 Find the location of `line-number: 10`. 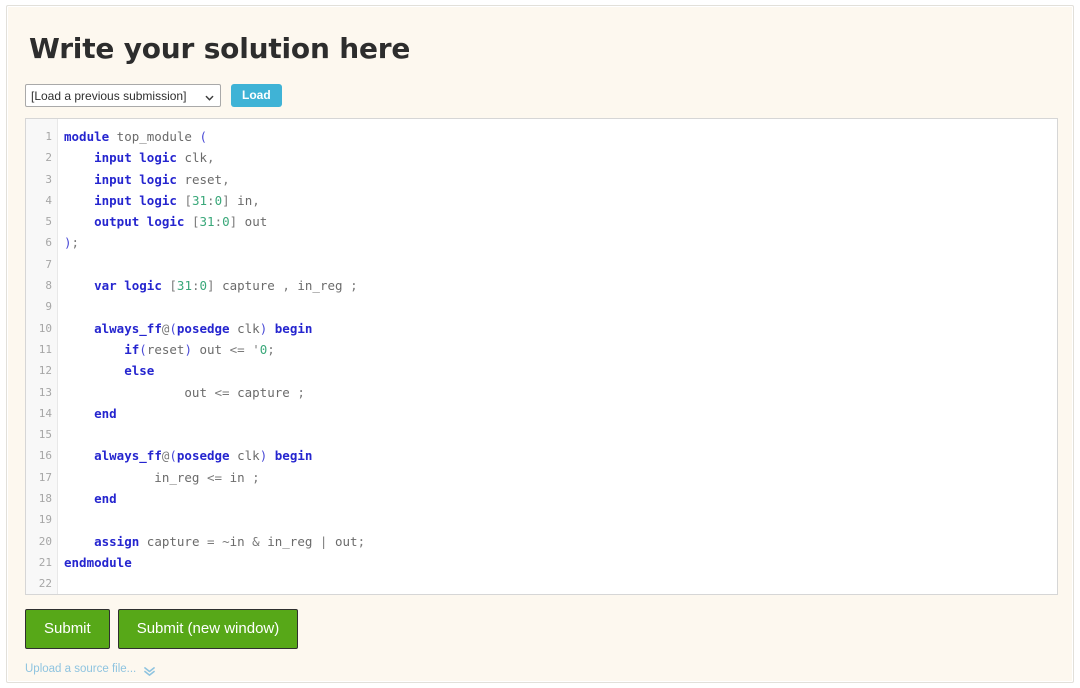

line-number: 10 is located at coordinates (45, 328).